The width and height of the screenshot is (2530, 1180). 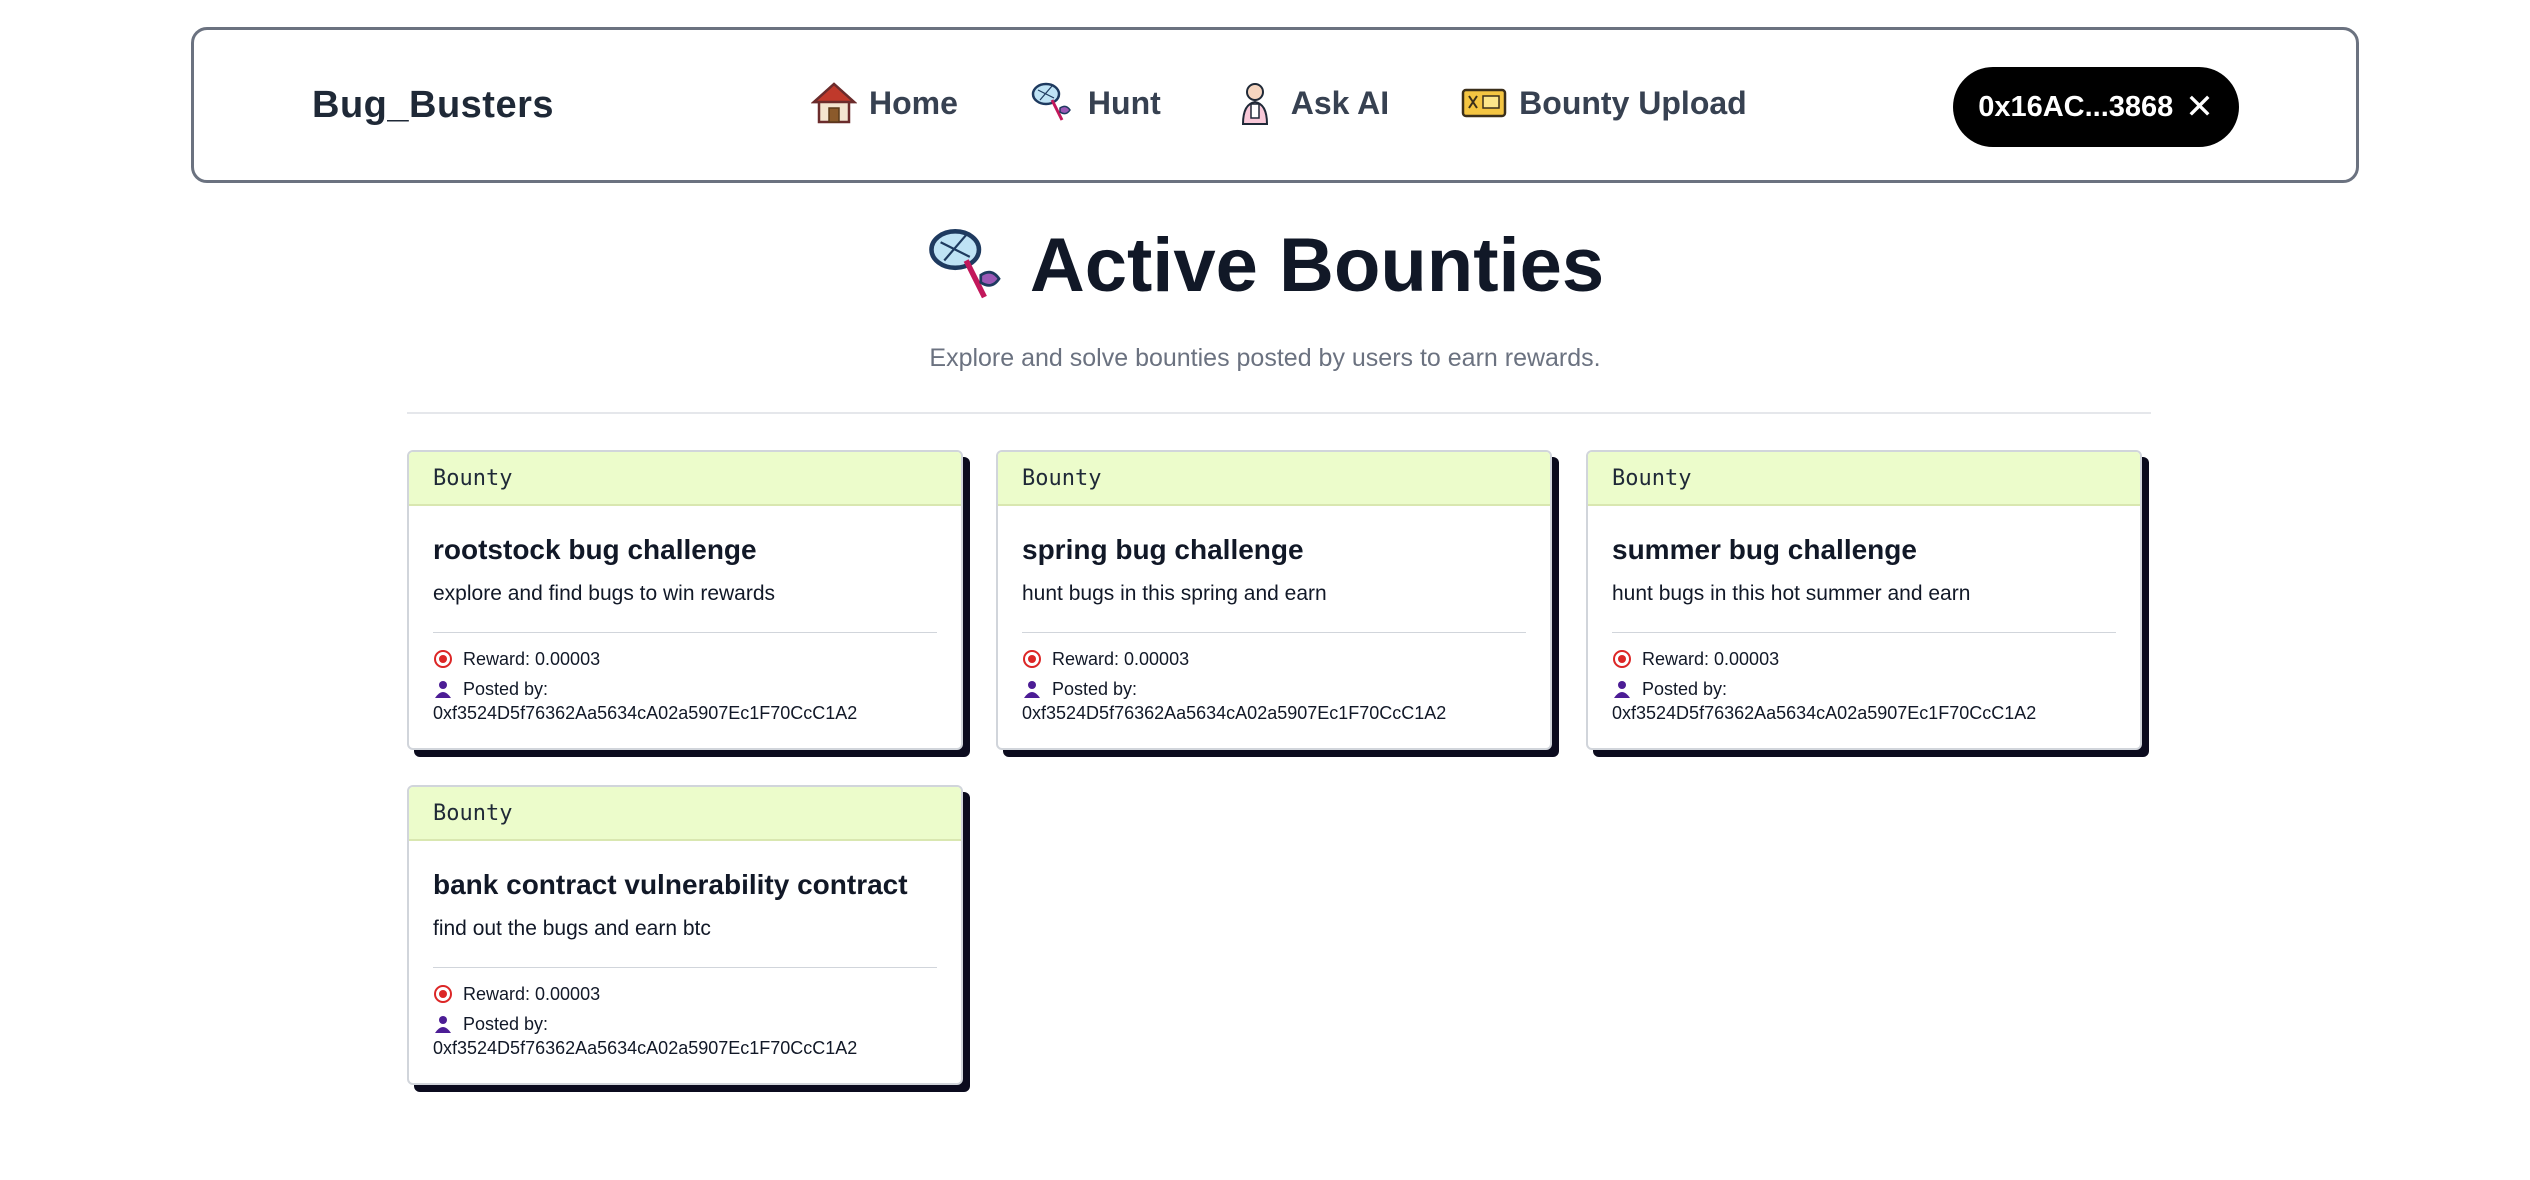 I want to click on nav-links: Home Hunt Ask AI Bounty Upload, so click(x=1315, y=103).